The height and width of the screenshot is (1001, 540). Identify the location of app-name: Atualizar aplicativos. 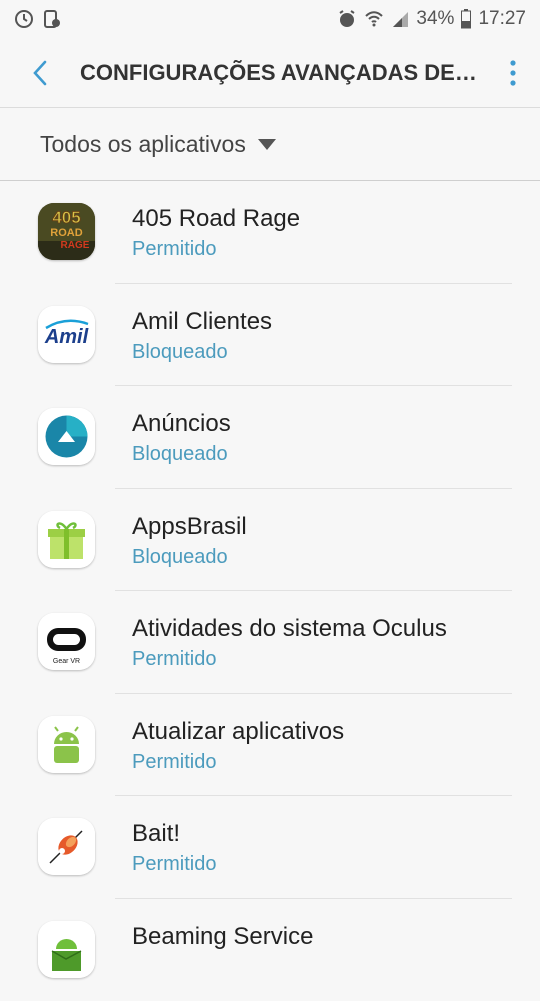
(238, 732).